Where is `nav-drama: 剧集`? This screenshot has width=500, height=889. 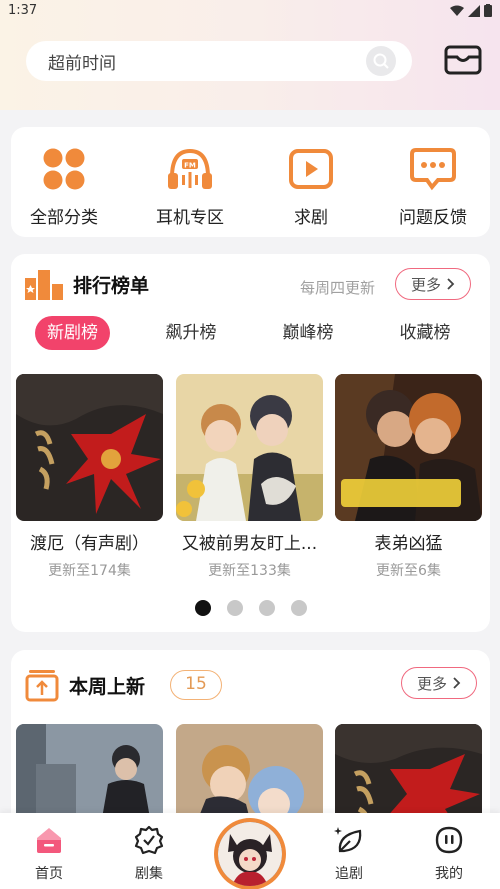
nav-drama: 剧集 is located at coordinates (149, 854).